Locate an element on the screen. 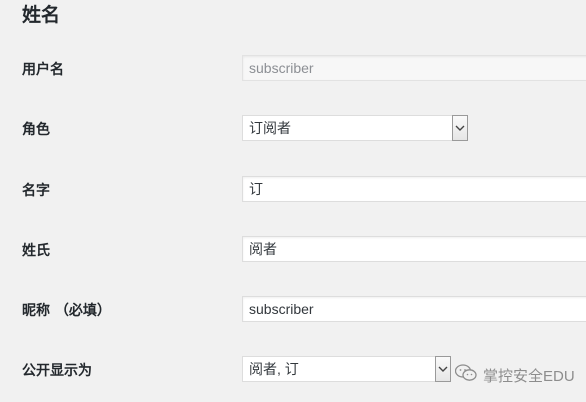  nickname-row: 昵称 （必填） subscriber is located at coordinates (293, 311).